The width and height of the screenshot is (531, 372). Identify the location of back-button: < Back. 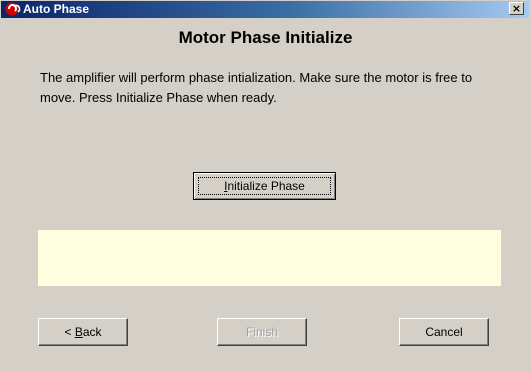
(83, 332).